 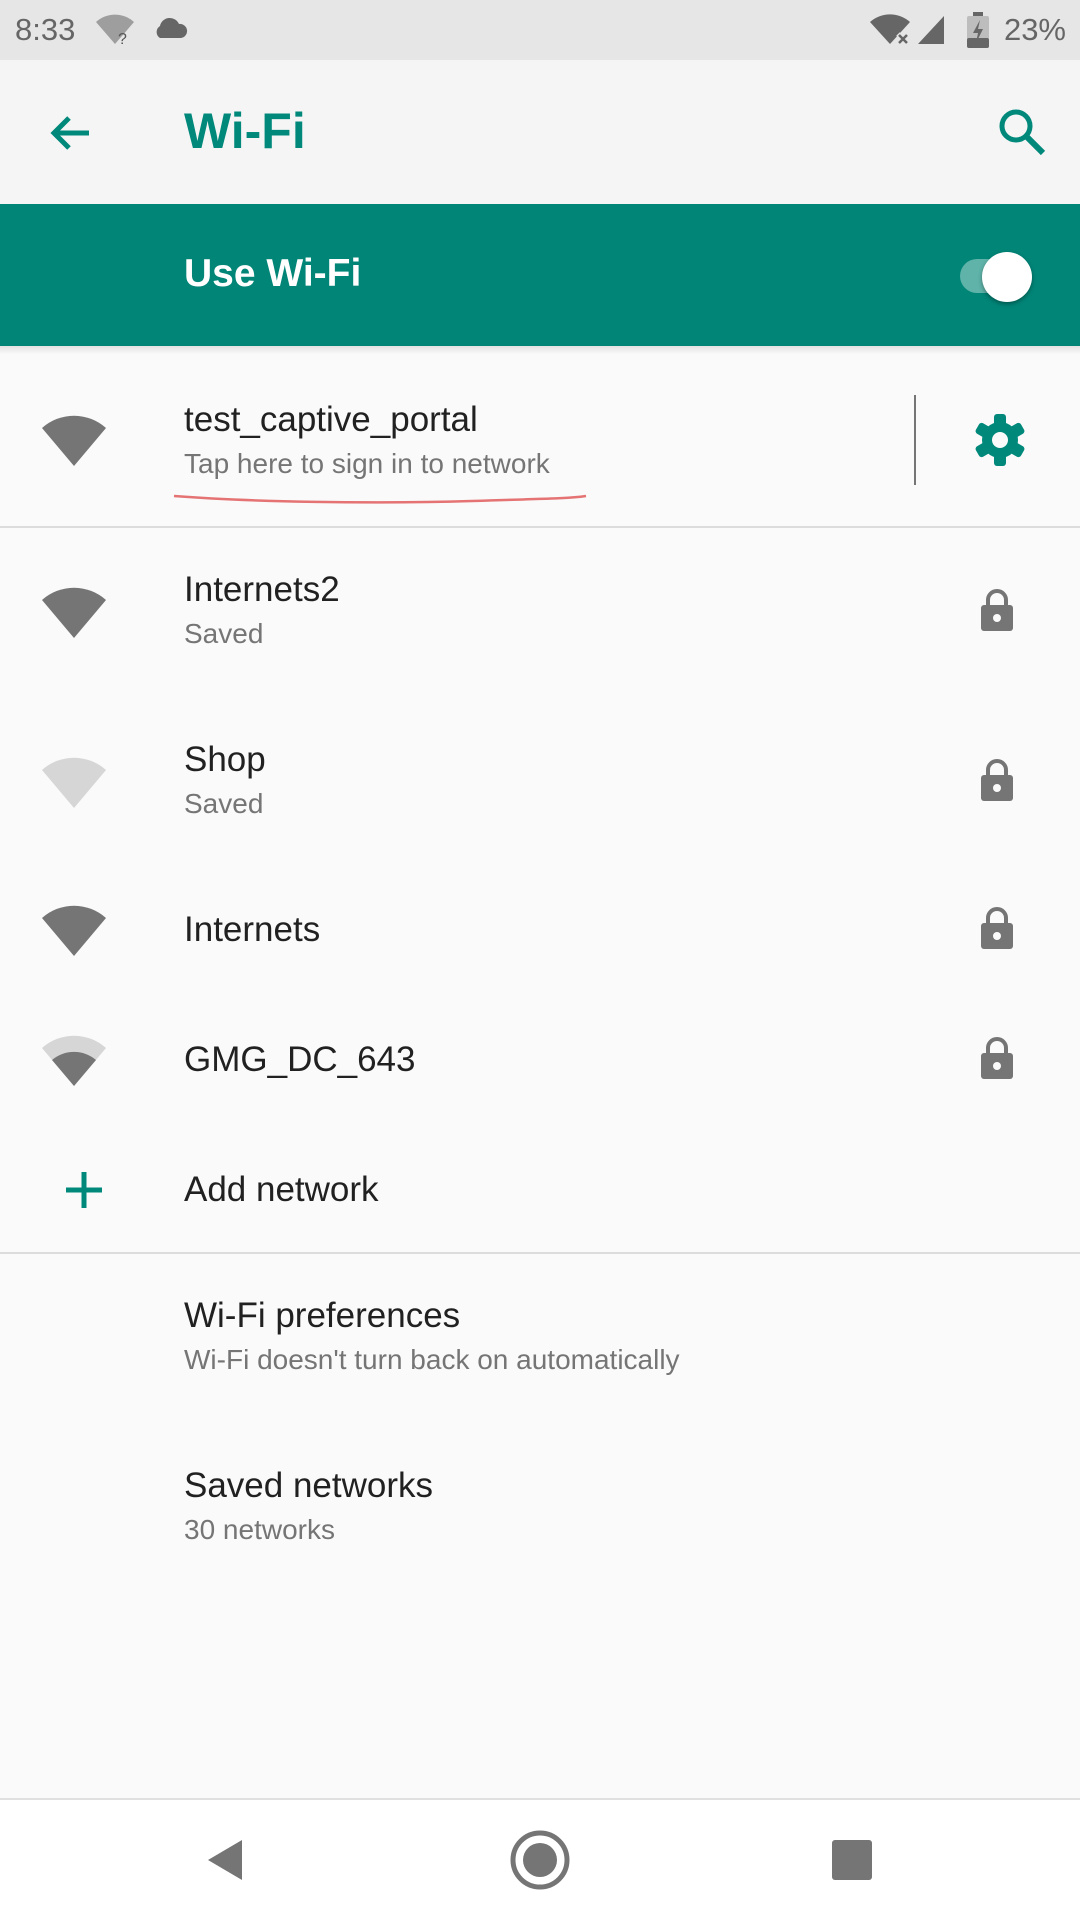 What do you see at coordinates (84, 1190) in the screenshot?
I see `plus-icon` at bounding box center [84, 1190].